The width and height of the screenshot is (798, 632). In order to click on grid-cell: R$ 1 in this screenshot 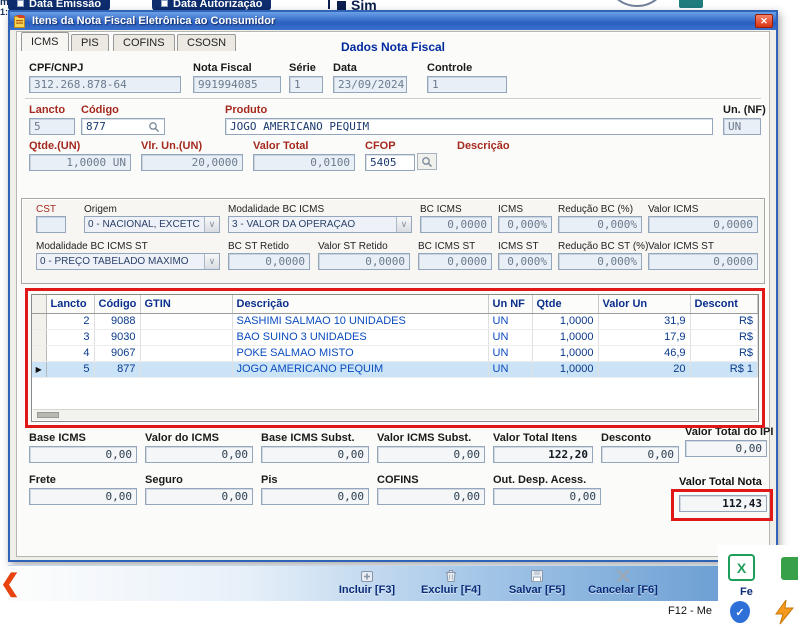, I will do `click(724, 369)`.